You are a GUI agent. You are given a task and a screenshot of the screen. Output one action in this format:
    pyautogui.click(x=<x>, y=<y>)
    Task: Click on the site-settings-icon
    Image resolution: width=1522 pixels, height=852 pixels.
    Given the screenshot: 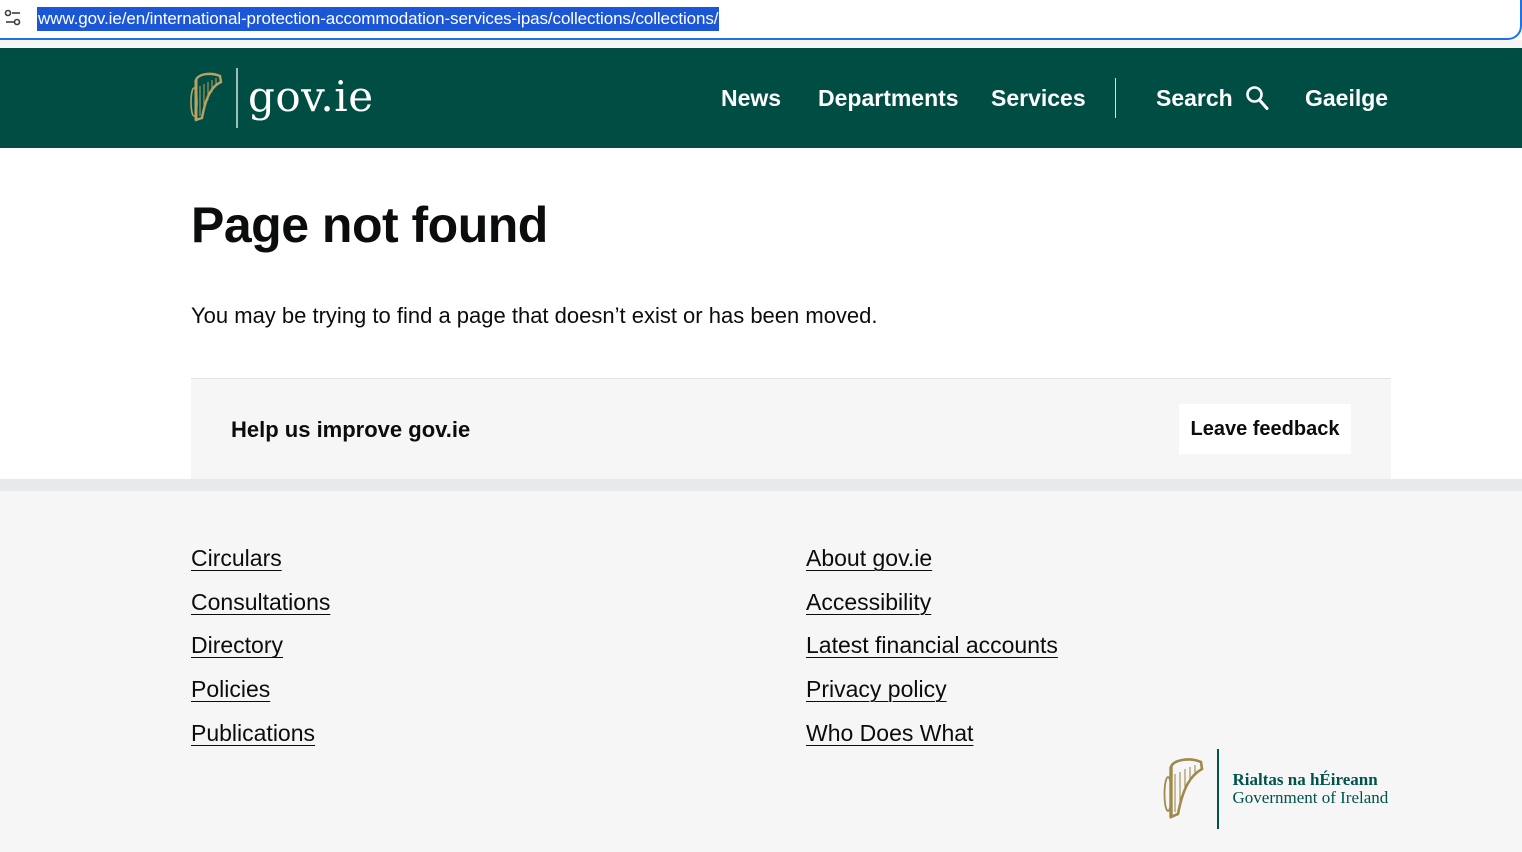 What is the action you would take?
    pyautogui.click(x=13, y=18)
    